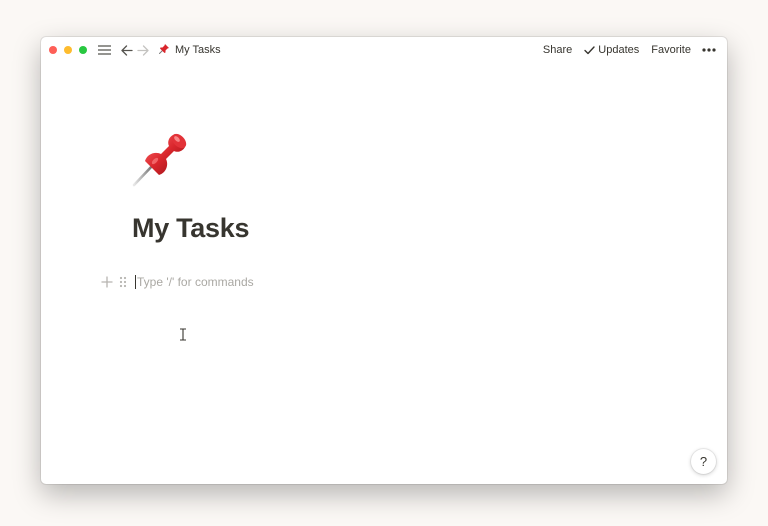  I want to click on check-icon, so click(589, 50).